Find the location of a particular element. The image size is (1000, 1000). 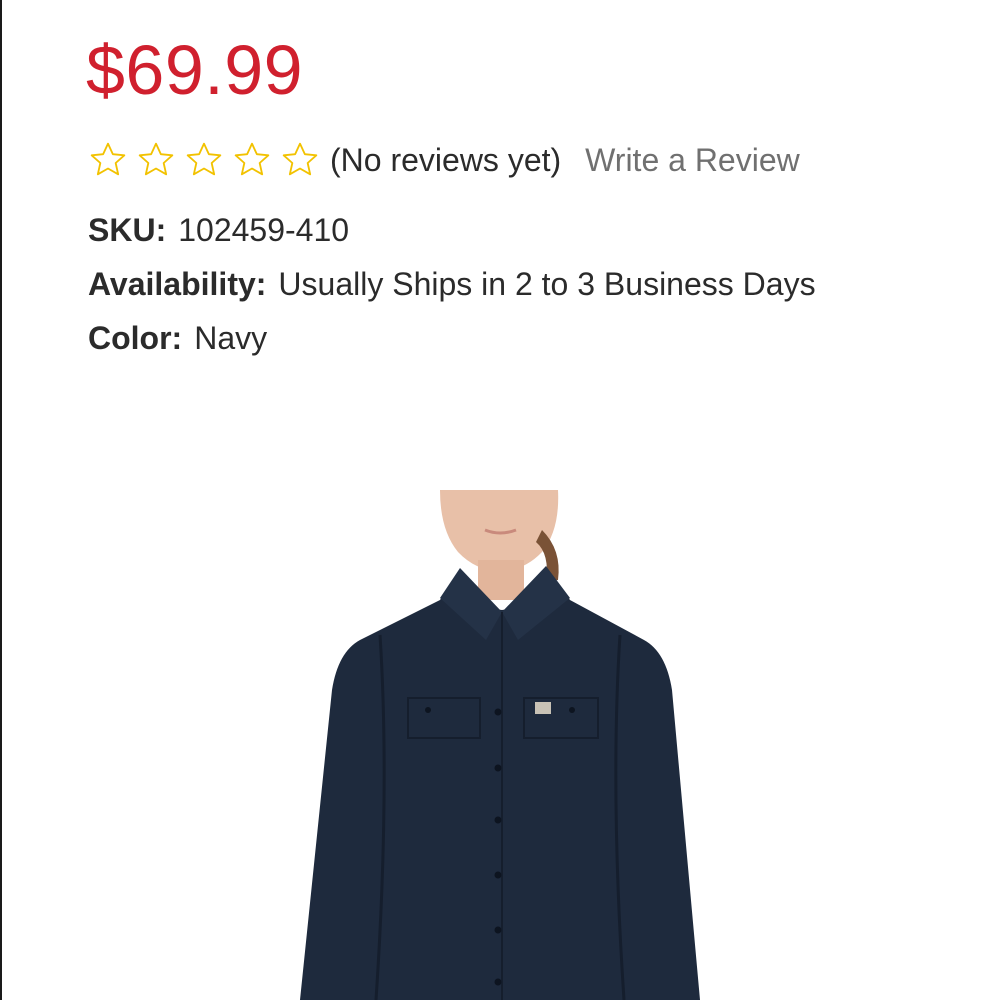

color-row: Color: Navy is located at coordinates (177, 338).